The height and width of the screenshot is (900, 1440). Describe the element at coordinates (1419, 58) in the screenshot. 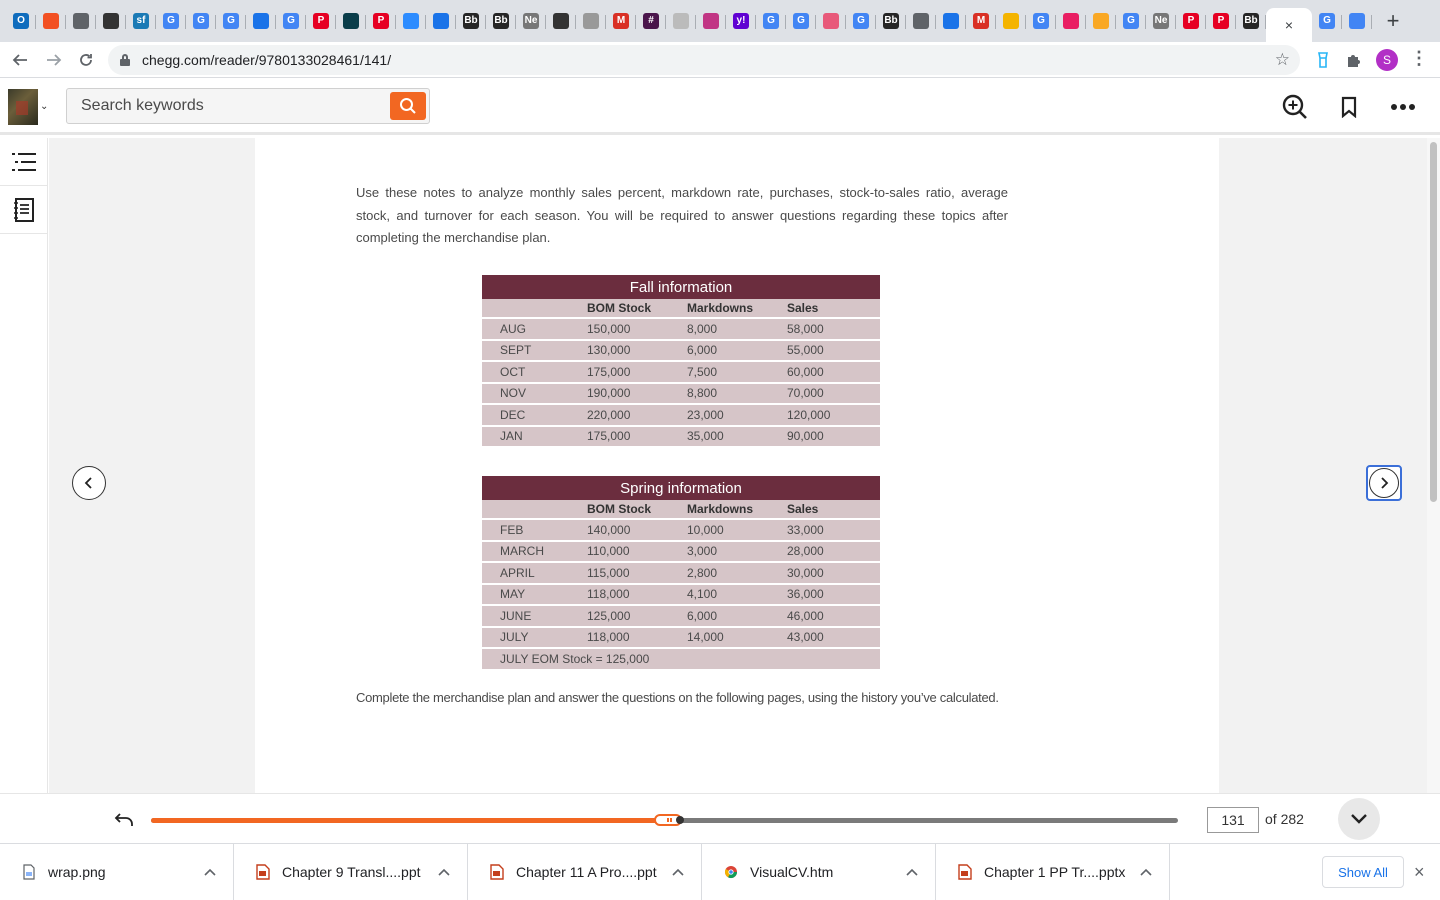

I see `browser-menu-icon: ⋮` at that location.